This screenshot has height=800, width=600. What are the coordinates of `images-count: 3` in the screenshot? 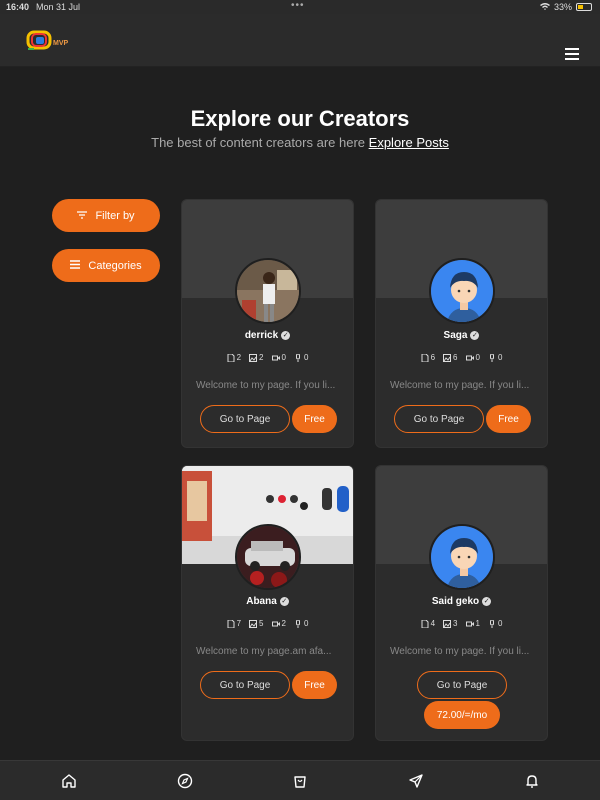 It's located at (450, 623).